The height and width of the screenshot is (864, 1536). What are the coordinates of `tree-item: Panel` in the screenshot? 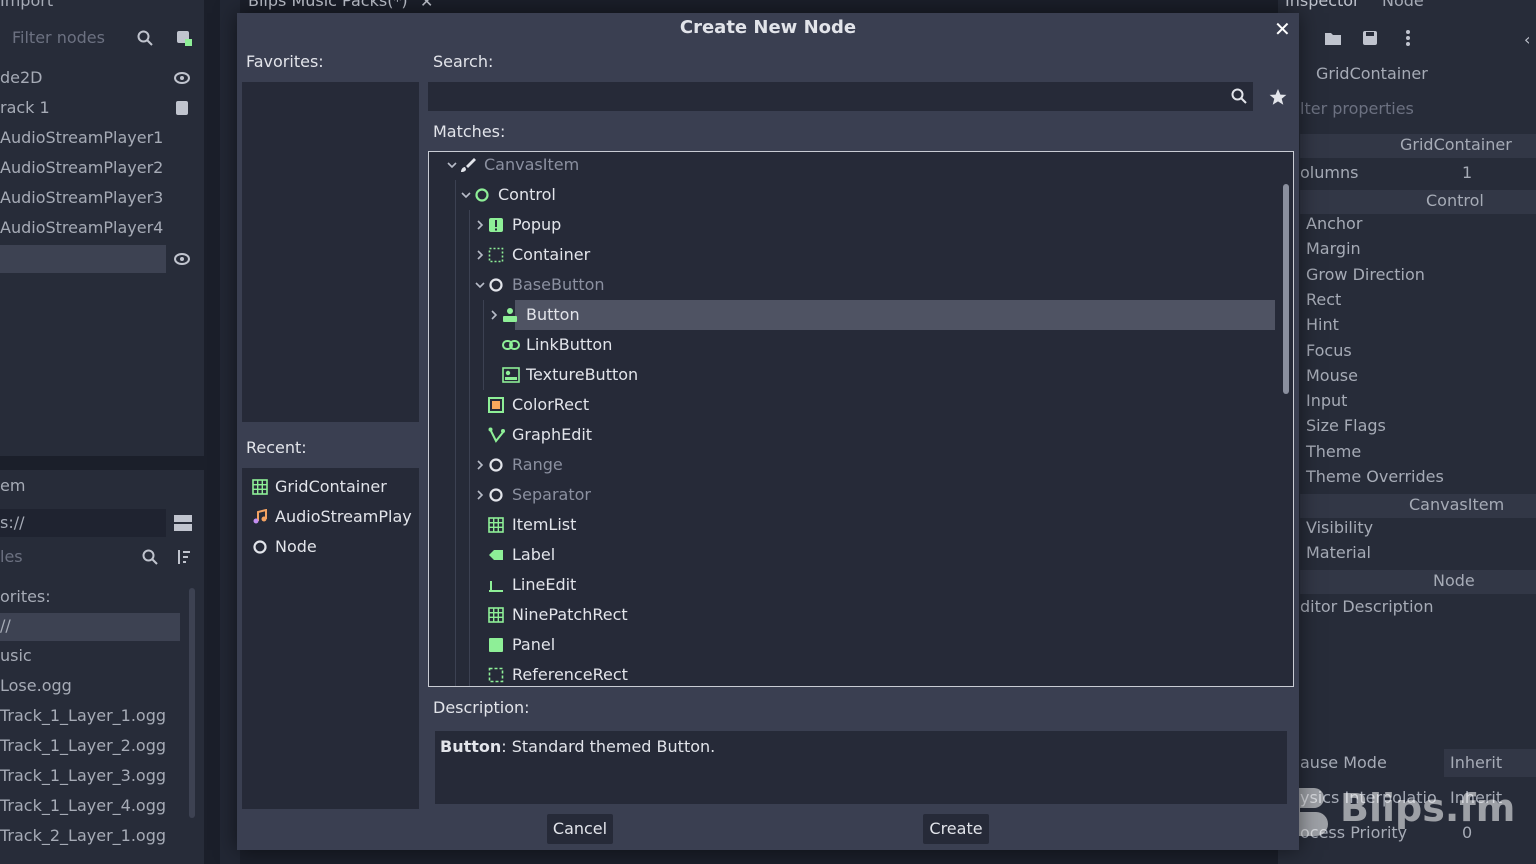 It's located at (852, 645).